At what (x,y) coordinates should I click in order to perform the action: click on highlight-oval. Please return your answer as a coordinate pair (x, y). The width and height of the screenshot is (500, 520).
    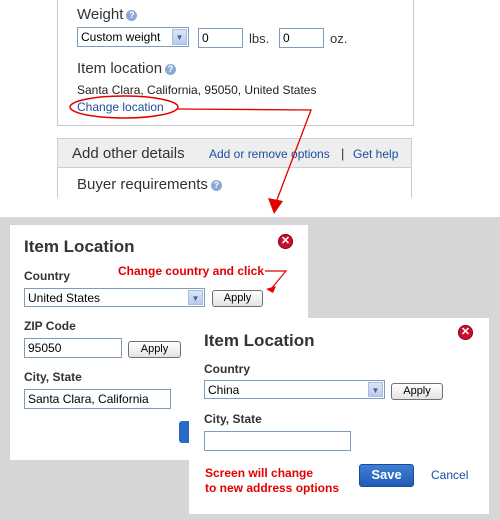
    Looking at the image, I should click on (124, 107).